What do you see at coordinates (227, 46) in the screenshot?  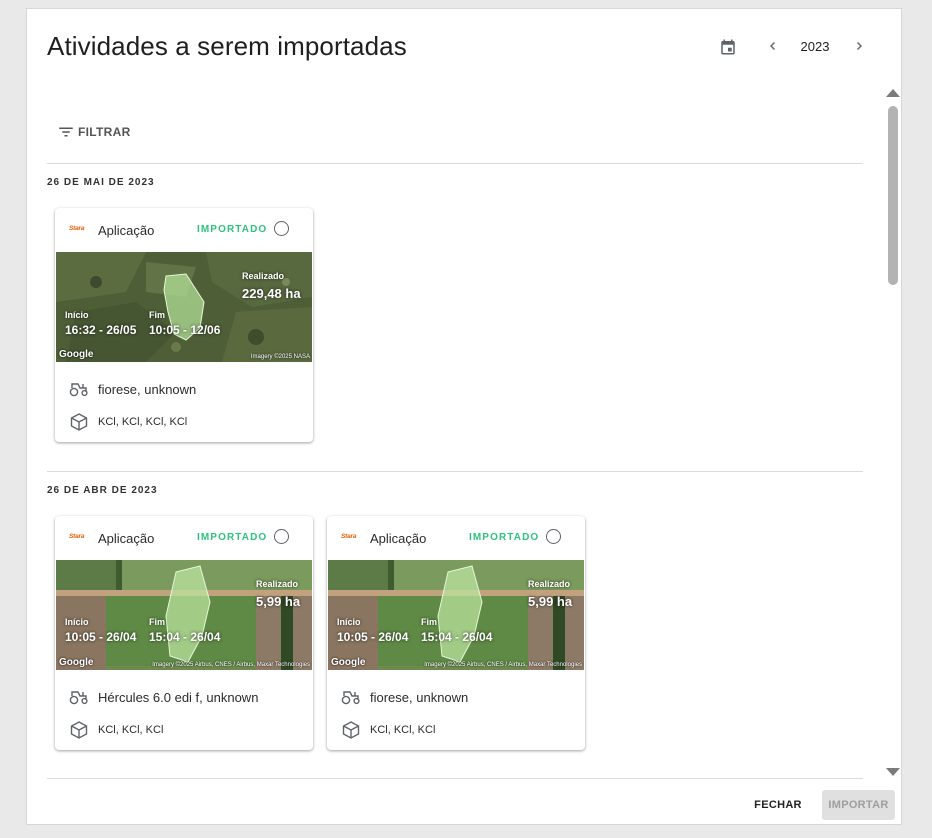 I see `page-title: Atividades a serem importadas` at bounding box center [227, 46].